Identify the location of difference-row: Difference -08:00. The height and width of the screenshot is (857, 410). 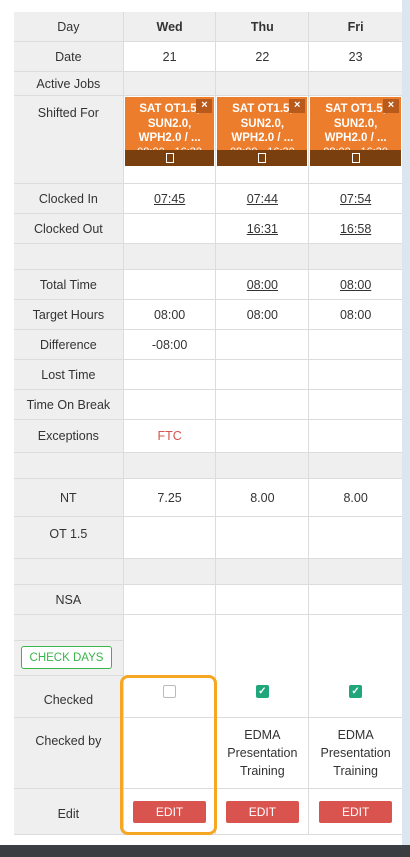
(208, 345).